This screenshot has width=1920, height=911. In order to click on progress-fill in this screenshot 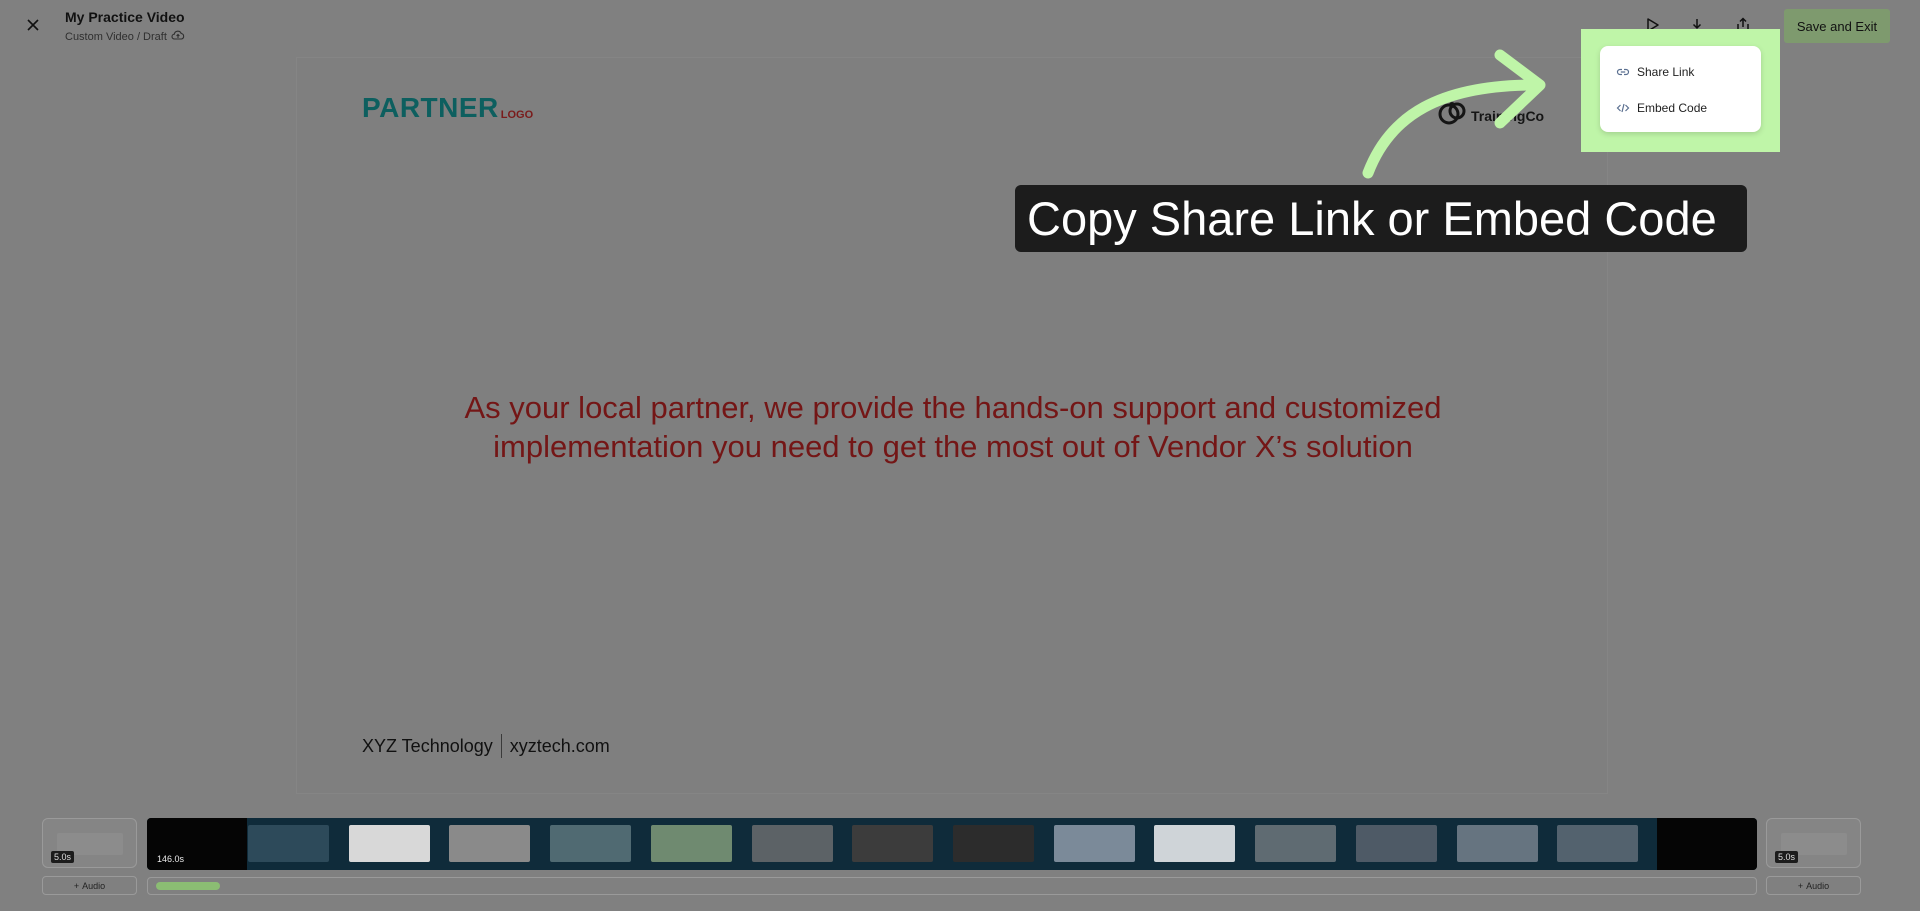, I will do `click(188, 886)`.